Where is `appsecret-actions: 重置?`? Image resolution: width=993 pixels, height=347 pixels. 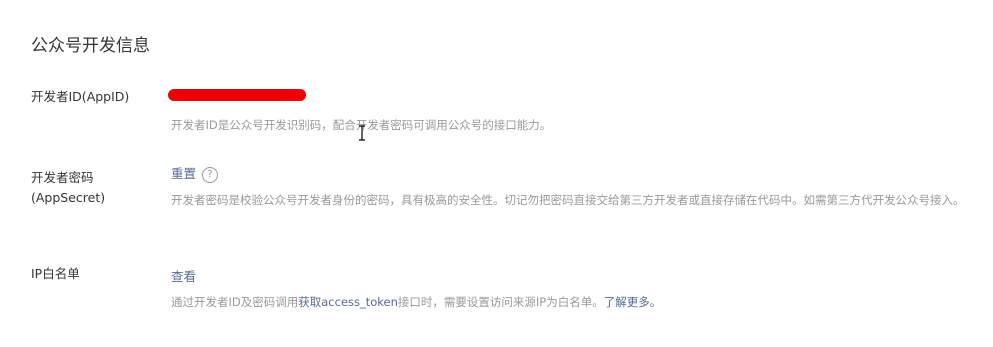
appsecret-actions: 重置? is located at coordinates (195, 173).